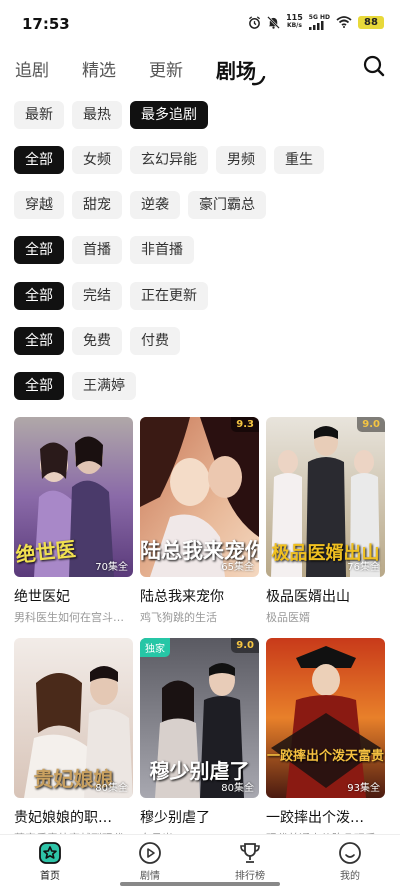 This screenshot has width=400, height=889. Describe the element at coordinates (39, 250) in the screenshot. I see `premiere-all-chip: 全部` at that location.